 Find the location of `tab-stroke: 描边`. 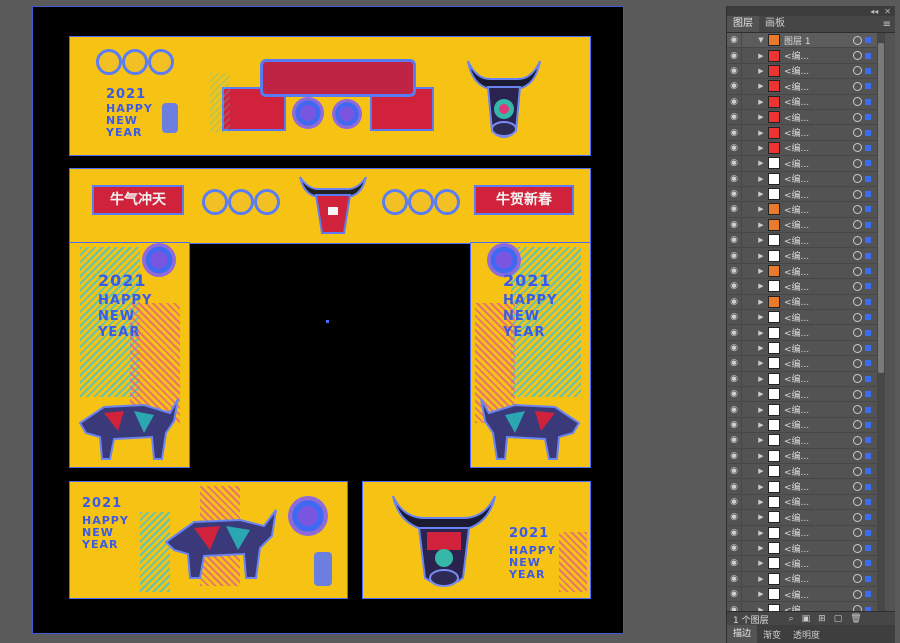

tab-stroke: 描边 is located at coordinates (742, 634).